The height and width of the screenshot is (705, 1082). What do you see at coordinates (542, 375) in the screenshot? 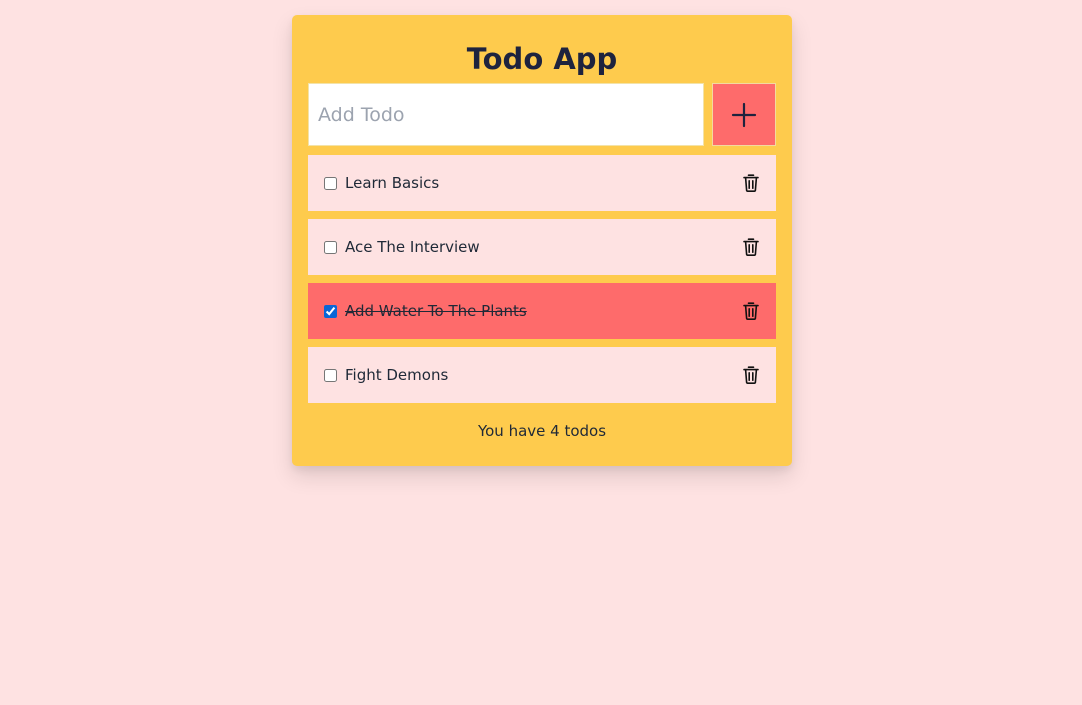
I see `todo-item: Fight Demons` at bounding box center [542, 375].